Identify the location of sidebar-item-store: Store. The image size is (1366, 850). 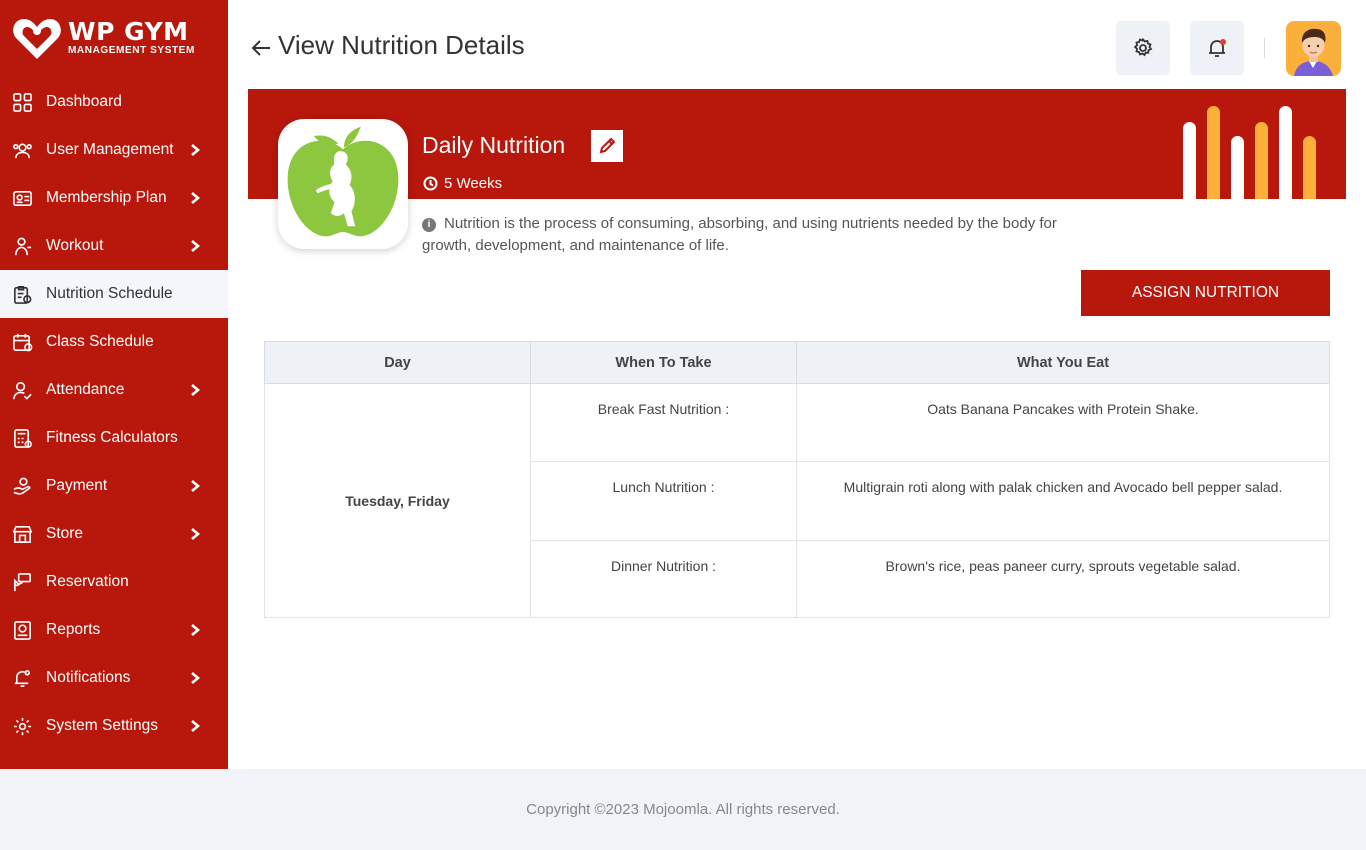
(114, 534).